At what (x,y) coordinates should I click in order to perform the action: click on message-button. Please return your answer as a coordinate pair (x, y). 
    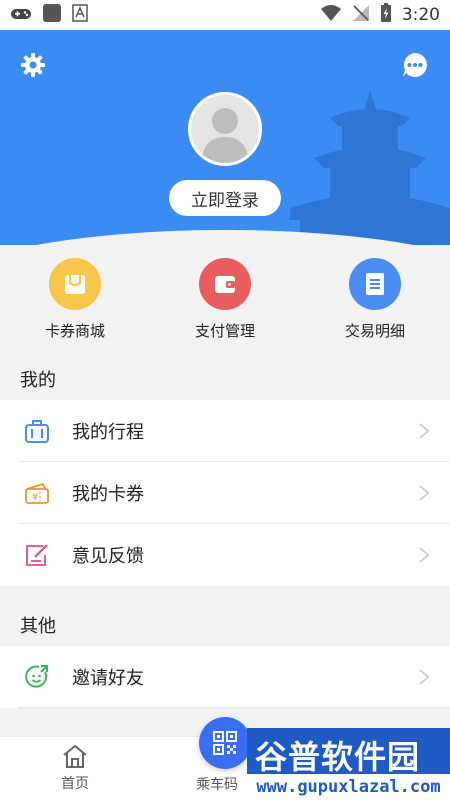
    Looking at the image, I should click on (415, 65).